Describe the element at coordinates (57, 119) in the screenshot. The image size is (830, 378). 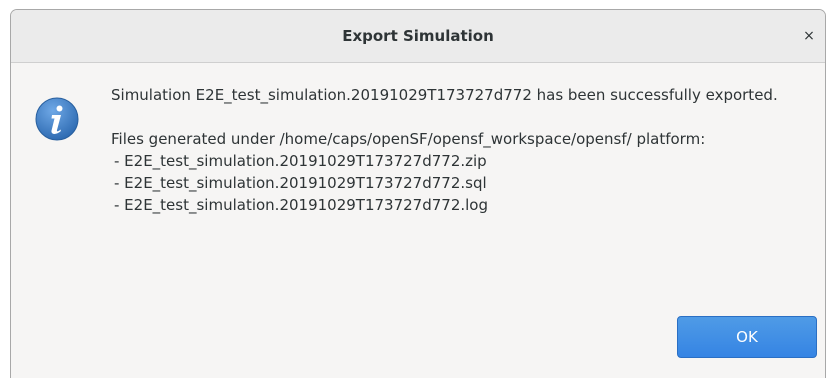
I see `info-icon` at that location.